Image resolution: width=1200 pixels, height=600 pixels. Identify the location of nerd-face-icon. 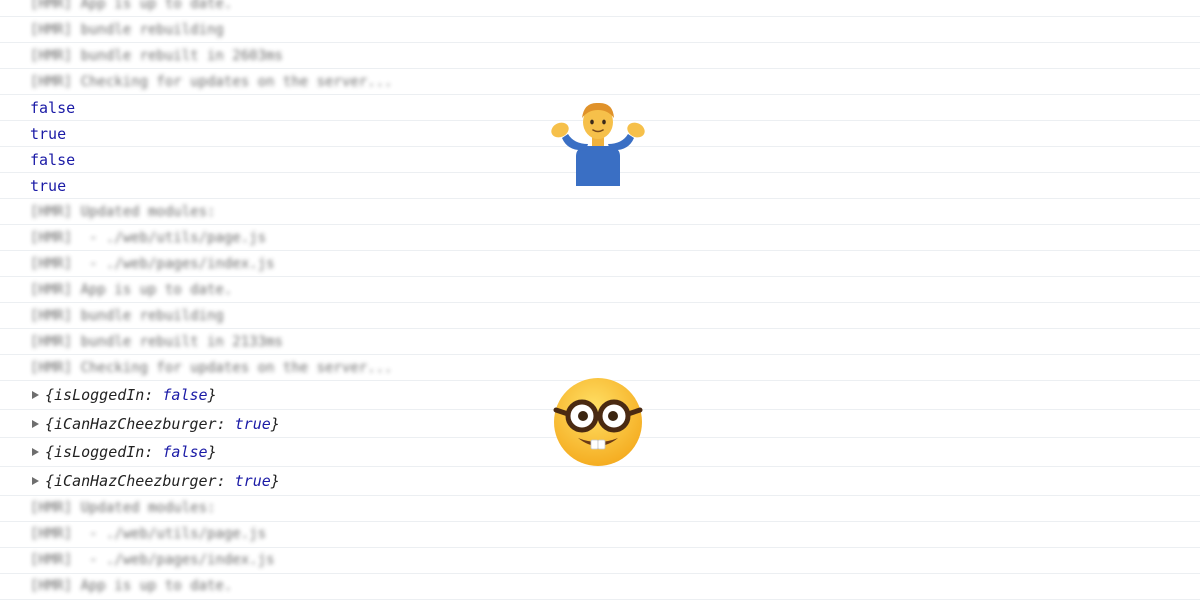
(598, 422).